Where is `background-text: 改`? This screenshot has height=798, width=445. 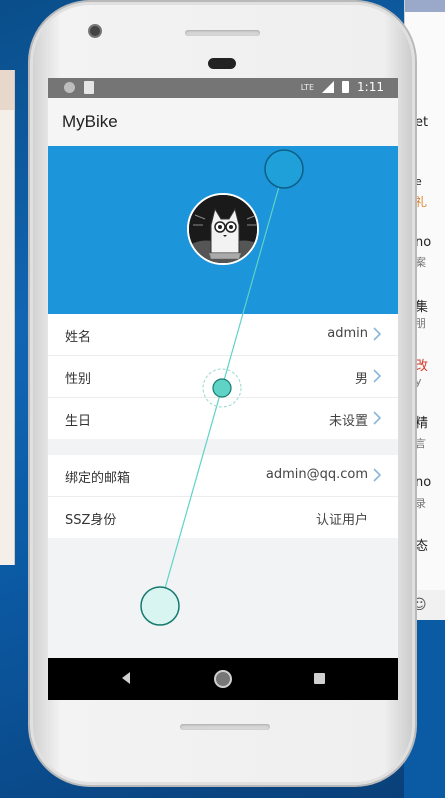 background-text: 改 is located at coordinates (422, 366).